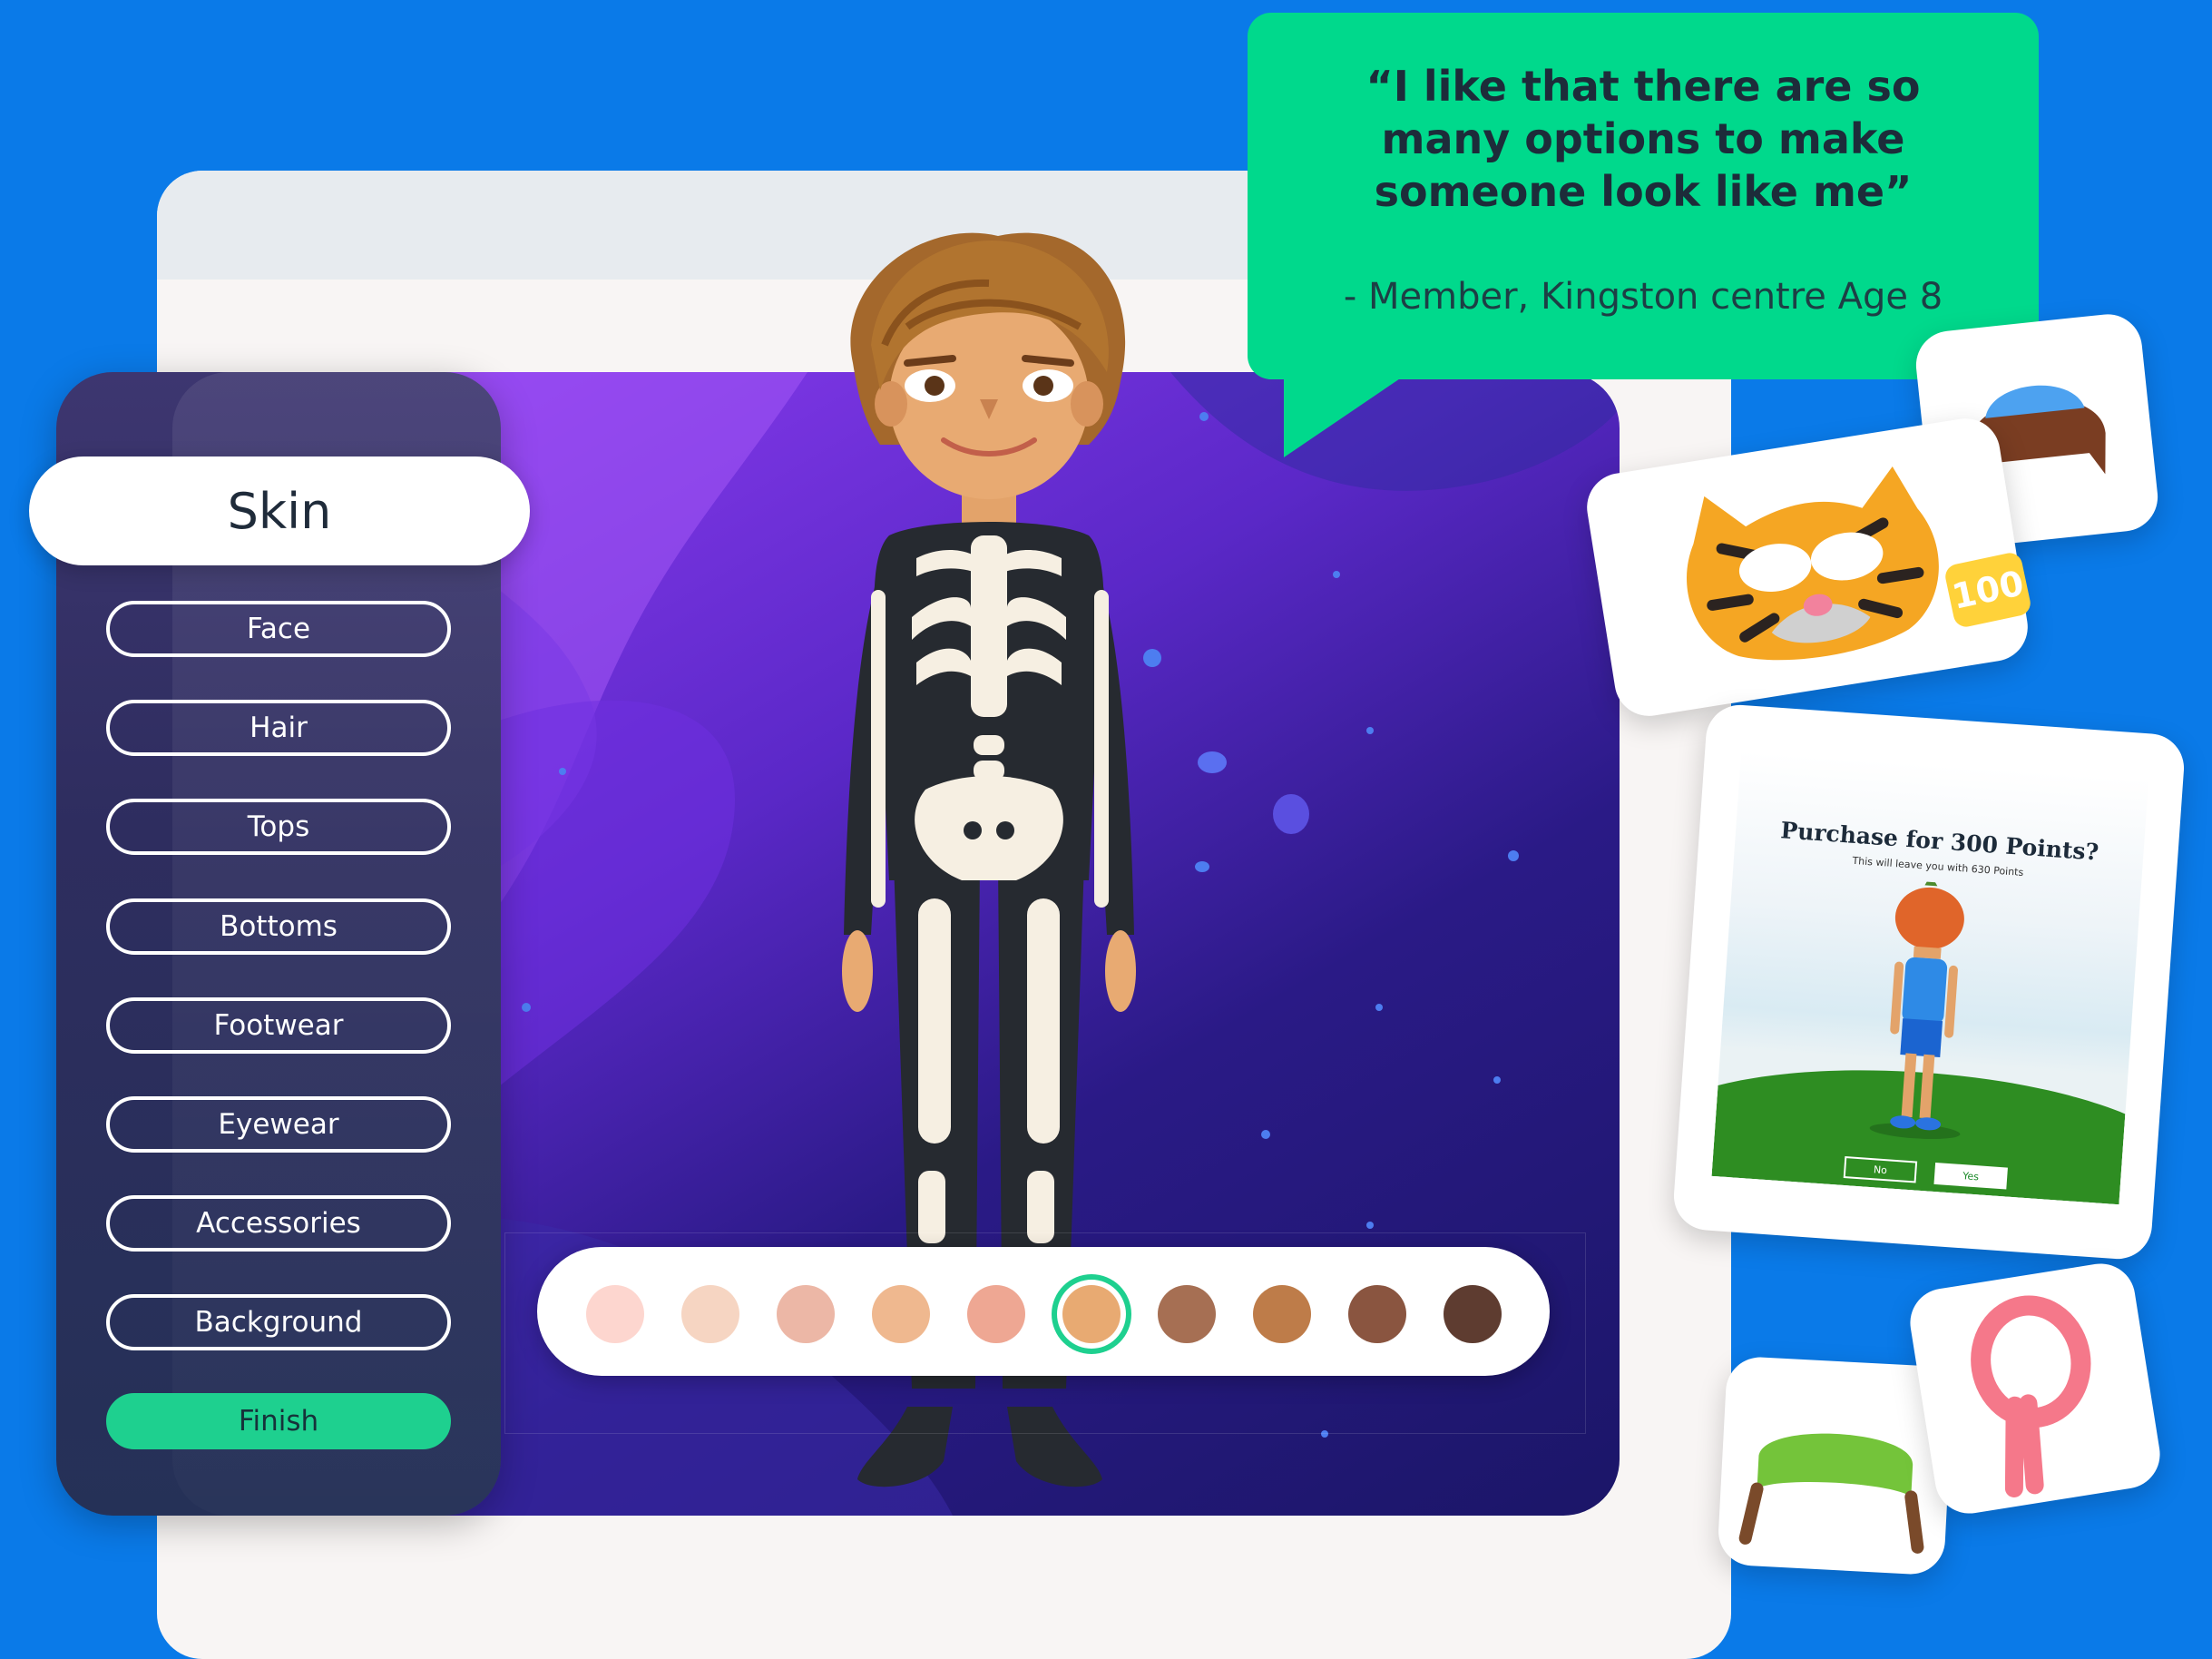 The width and height of the screenshot is (2212, 1659). Describe the element at coordinates (278, 1124) in the screenshot. I see `menu-eyewear-button: Eyewear` at that location.